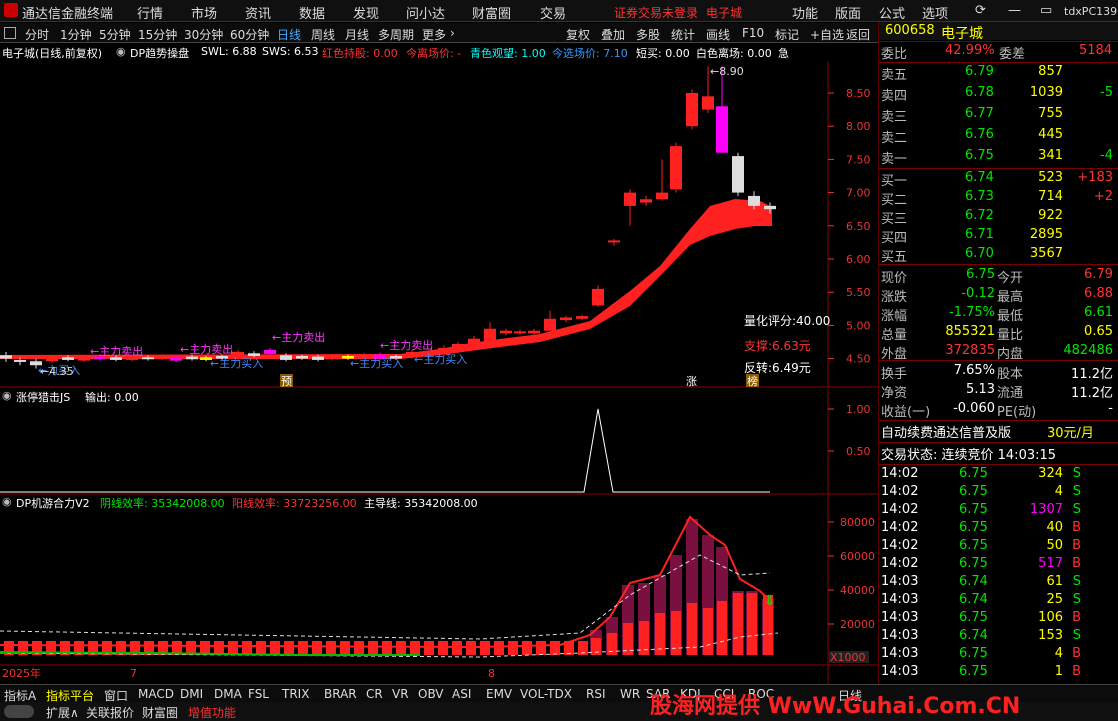  What do you see at coordinates (753, 33) in the screenshot?
I see `btn-f10: F10` at bounding box center [753, 33].